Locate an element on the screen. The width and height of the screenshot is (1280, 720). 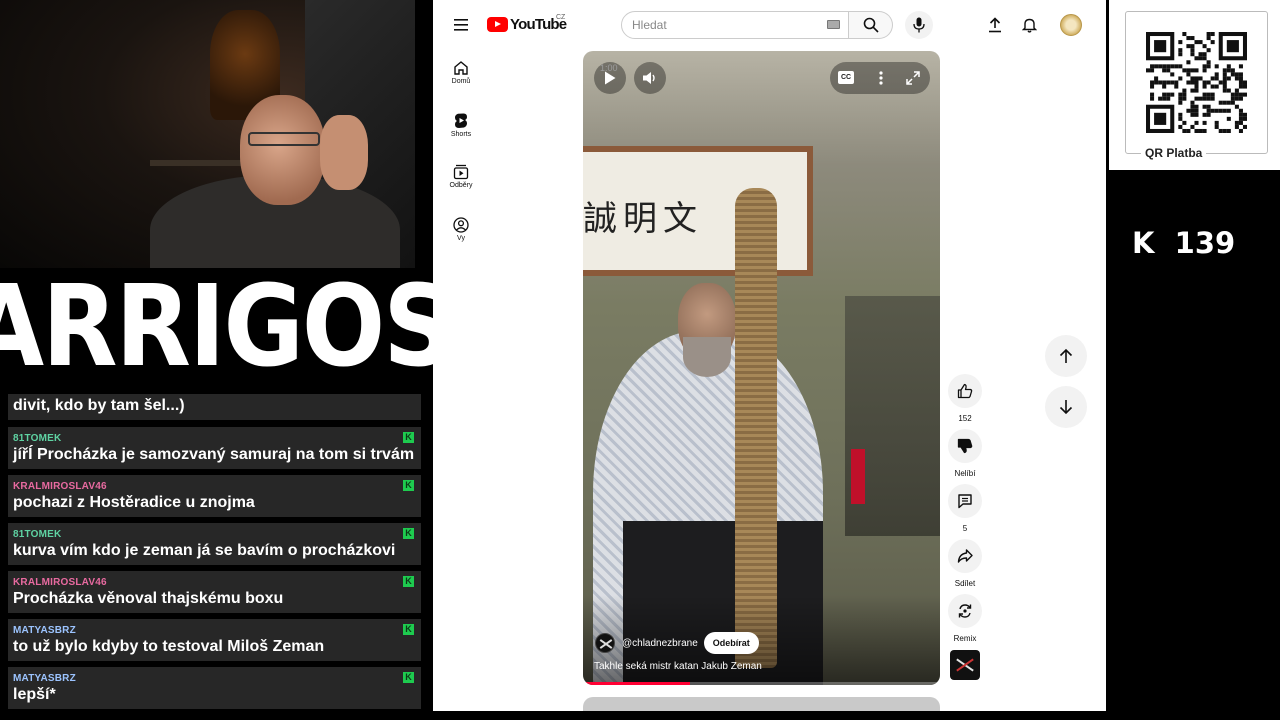
sound-thumbnail is located at coordinates (965, 665).